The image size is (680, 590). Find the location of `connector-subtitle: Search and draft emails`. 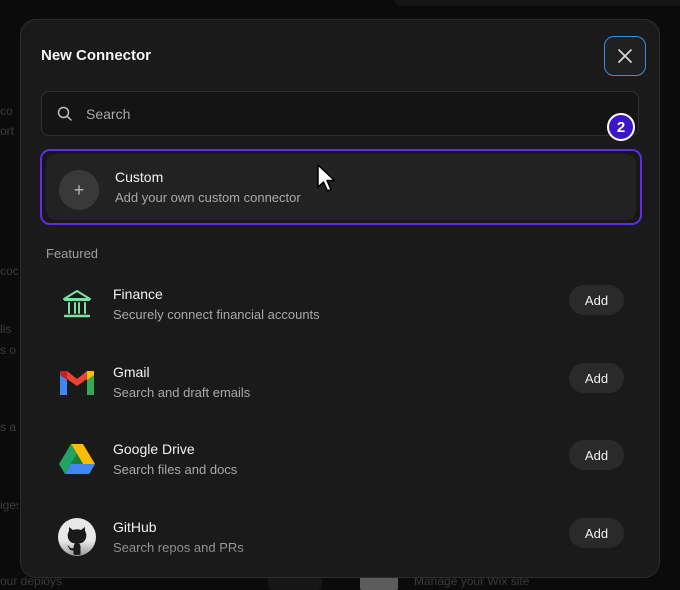

connector-subtitle: Search and draft emails is located at coordinates (182, 392).